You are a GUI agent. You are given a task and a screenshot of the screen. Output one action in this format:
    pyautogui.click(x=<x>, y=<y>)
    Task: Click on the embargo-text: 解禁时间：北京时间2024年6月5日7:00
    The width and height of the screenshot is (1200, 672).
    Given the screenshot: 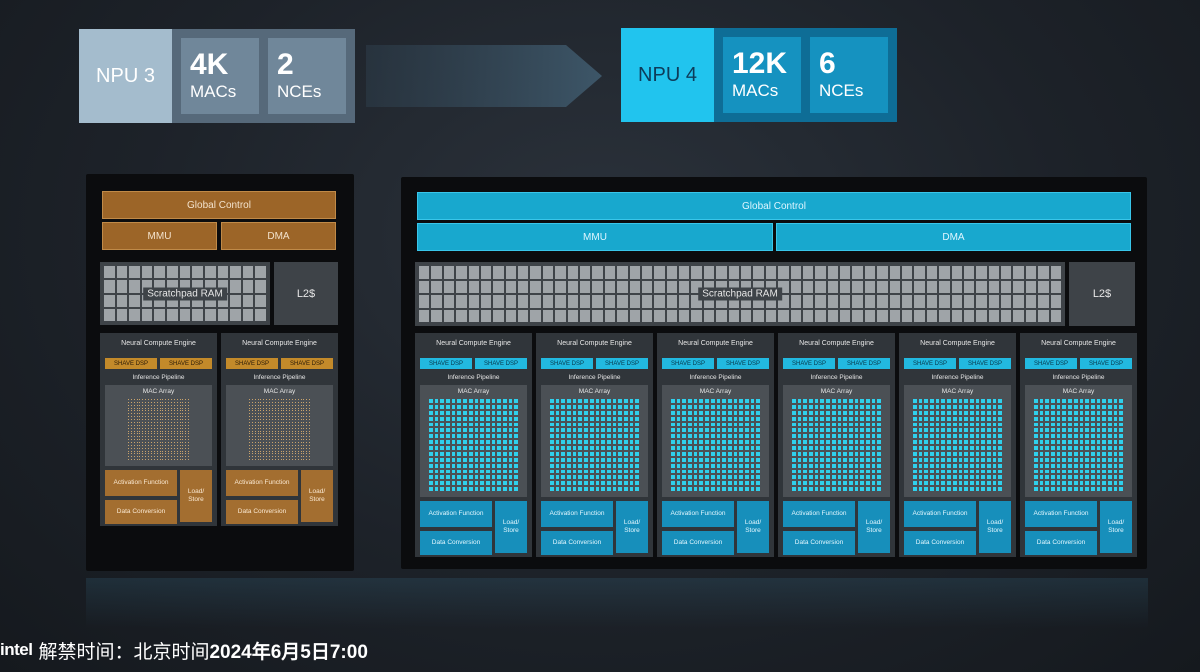 What is the action you would take?
    pyautogui.click(x=202, y=650)
    